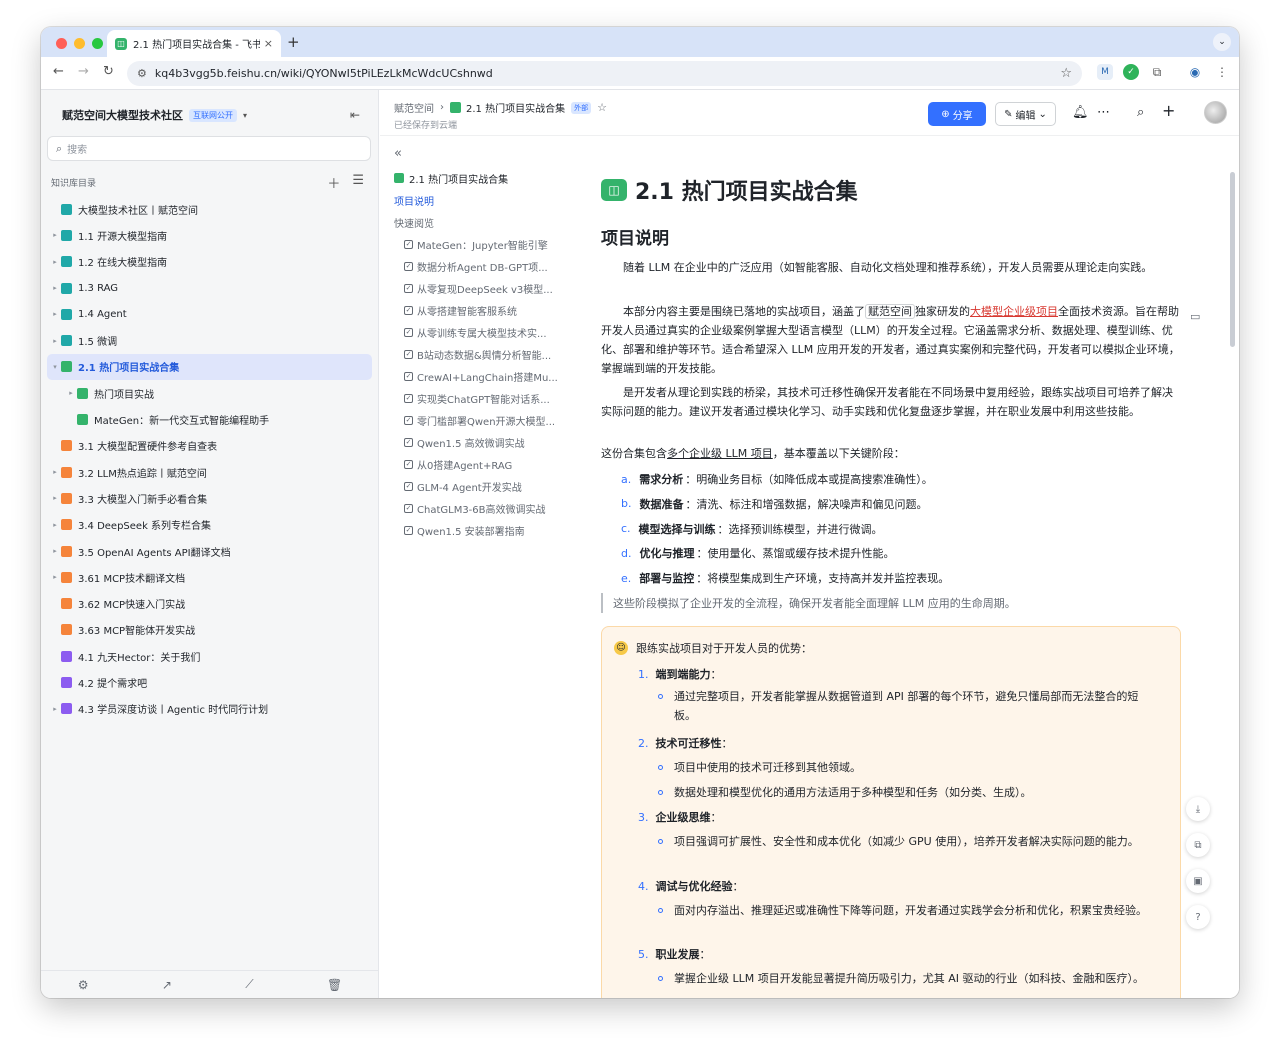 The height and width of the screenshot is (1053, 1280). I want to click on tab-search-button: ⌄, so click(1222, 42).